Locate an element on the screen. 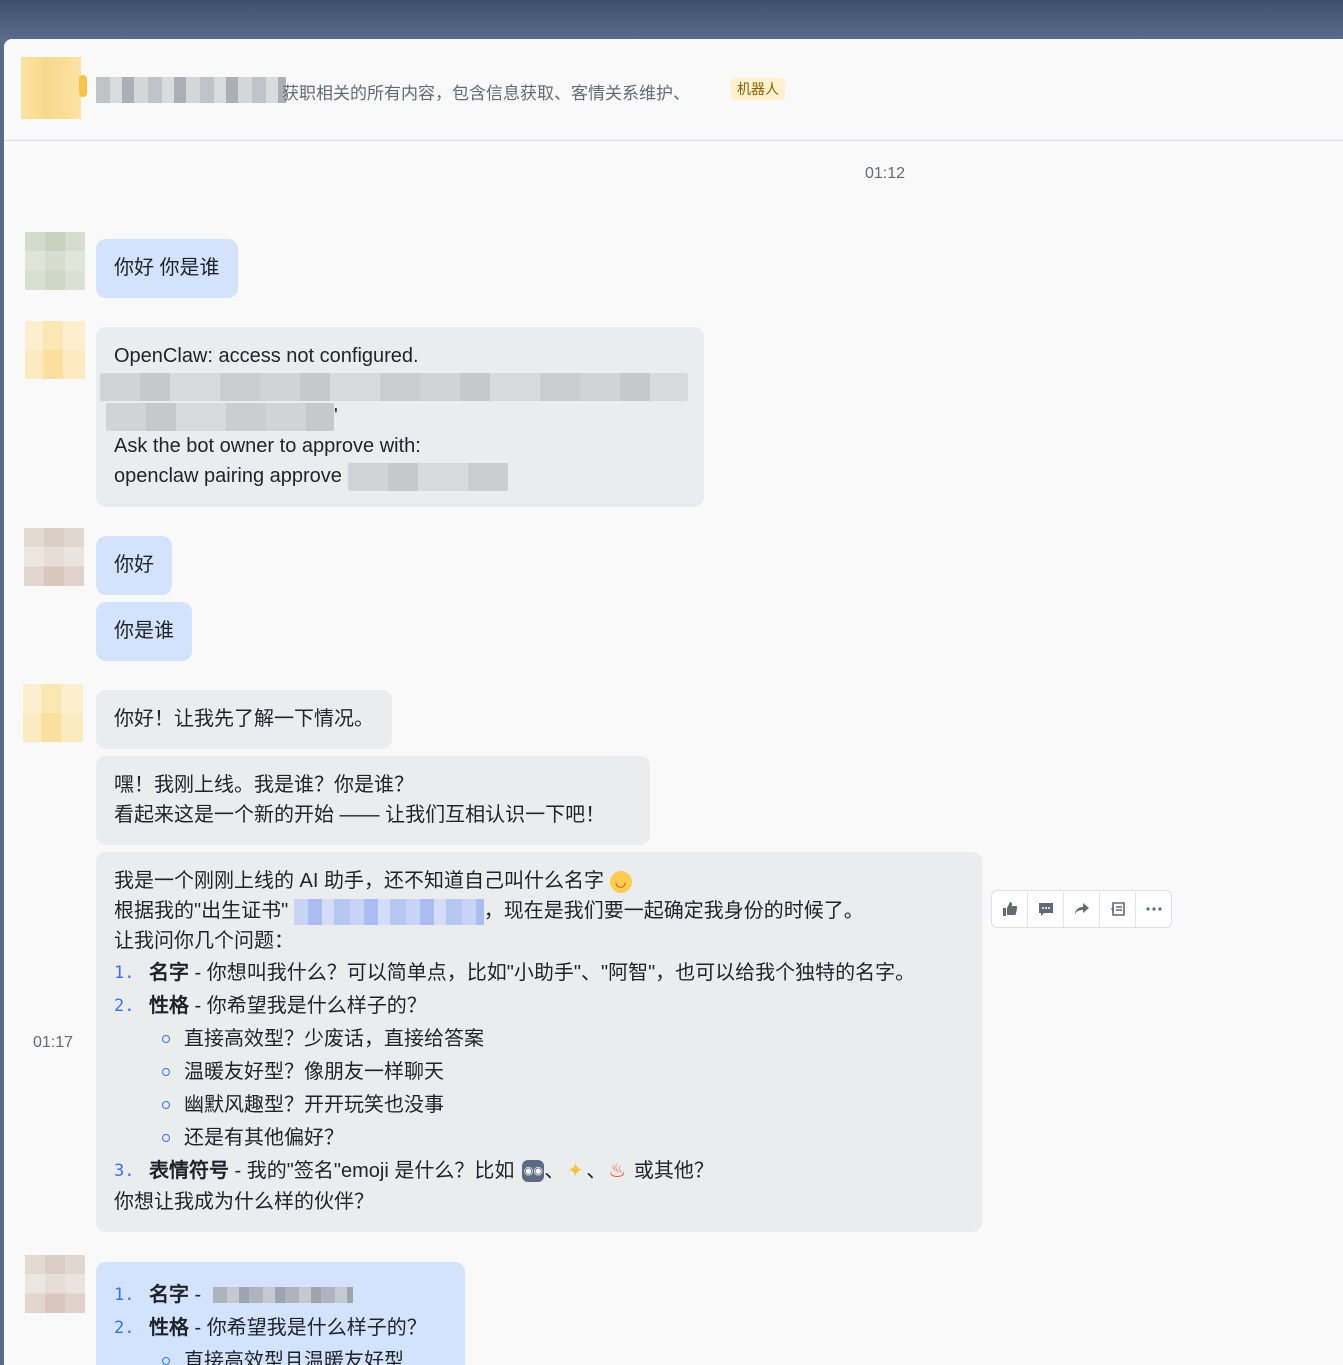  redacted-line is located at coordinates (394, 386).